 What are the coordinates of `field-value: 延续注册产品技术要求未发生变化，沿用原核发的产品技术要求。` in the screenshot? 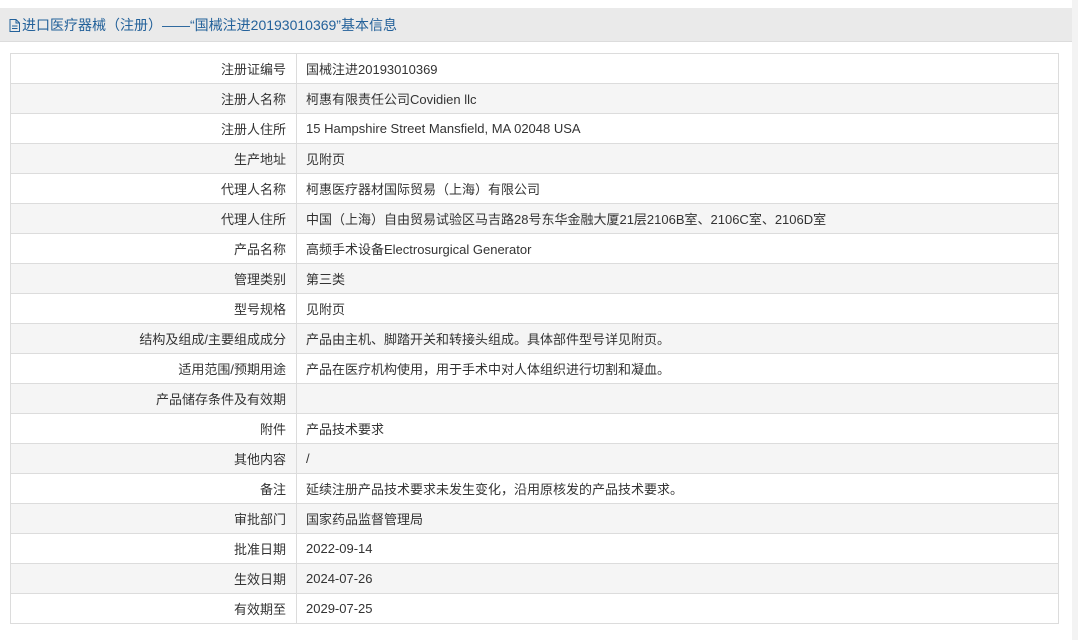 It's located at (677, 488).